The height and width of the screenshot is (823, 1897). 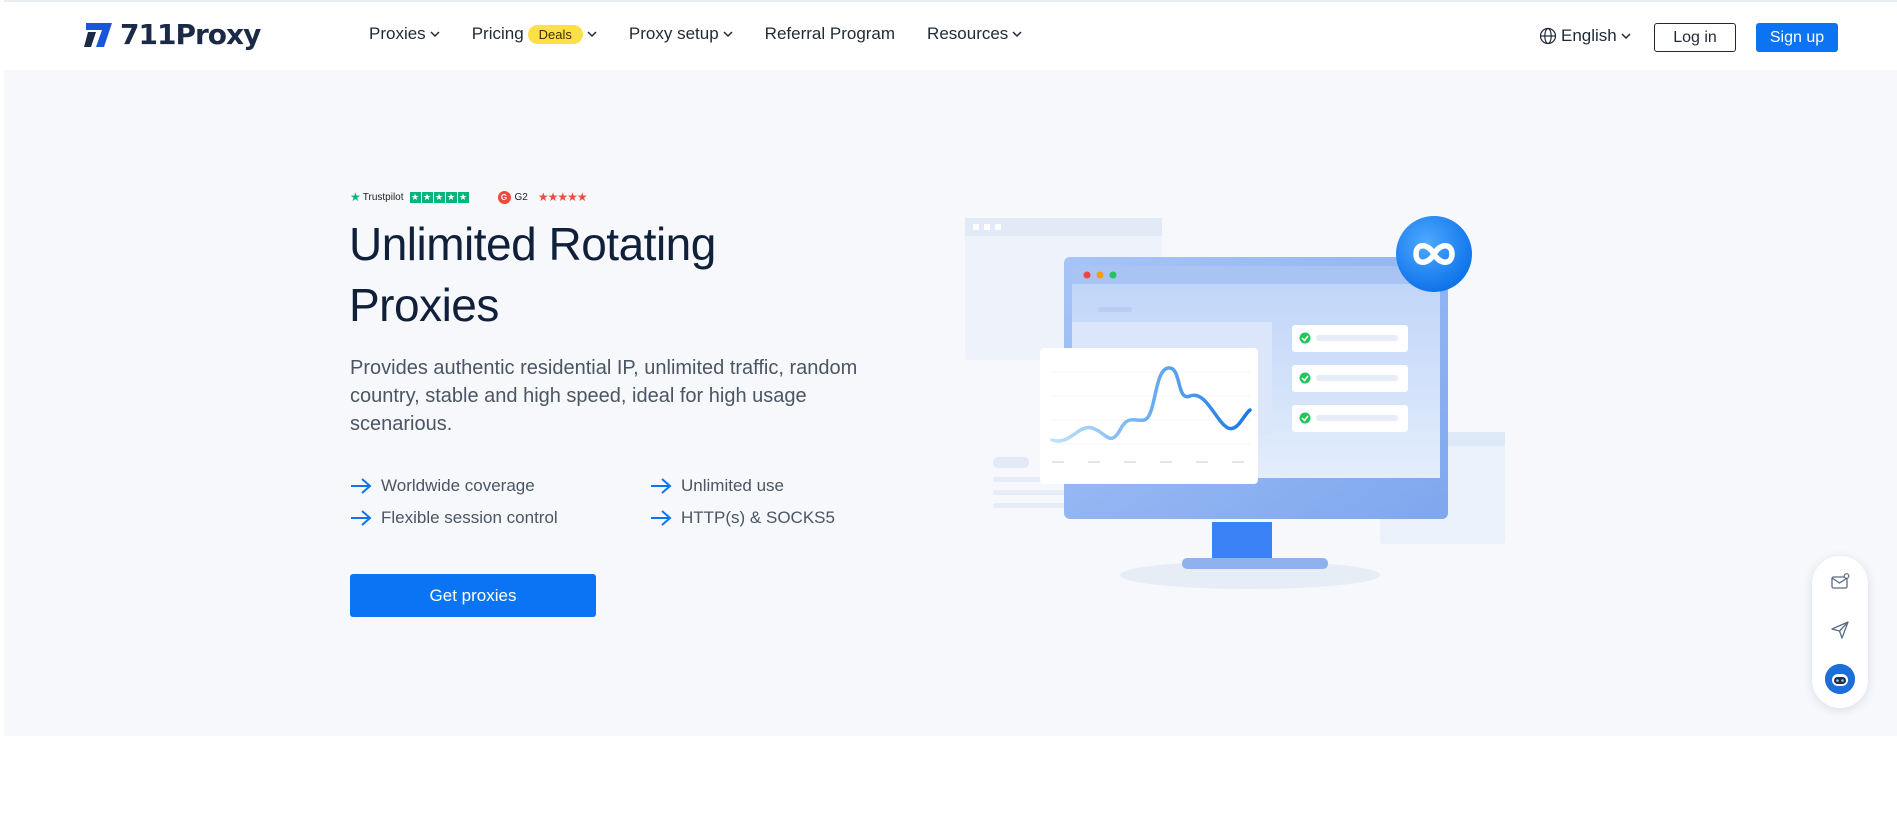 I want to click on feature-item: HTTP(s) & SOCKS5, so click(x=750, y=518).